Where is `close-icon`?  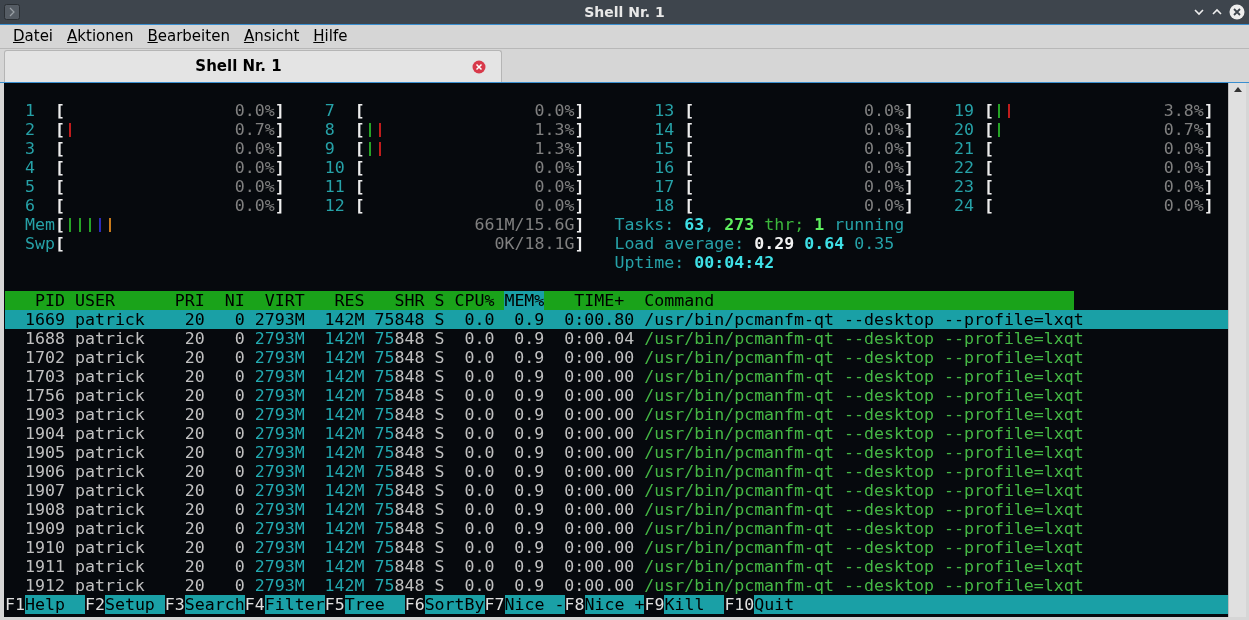 close-icon is located at coordinates (1237, 12).